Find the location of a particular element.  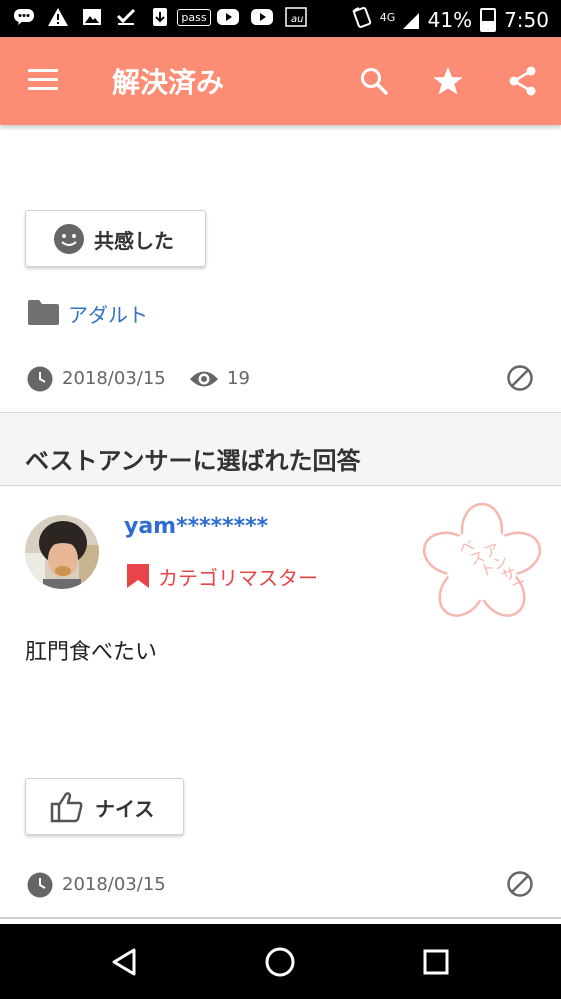

app-bar: 解決済み is located at coordinates (280, 81).